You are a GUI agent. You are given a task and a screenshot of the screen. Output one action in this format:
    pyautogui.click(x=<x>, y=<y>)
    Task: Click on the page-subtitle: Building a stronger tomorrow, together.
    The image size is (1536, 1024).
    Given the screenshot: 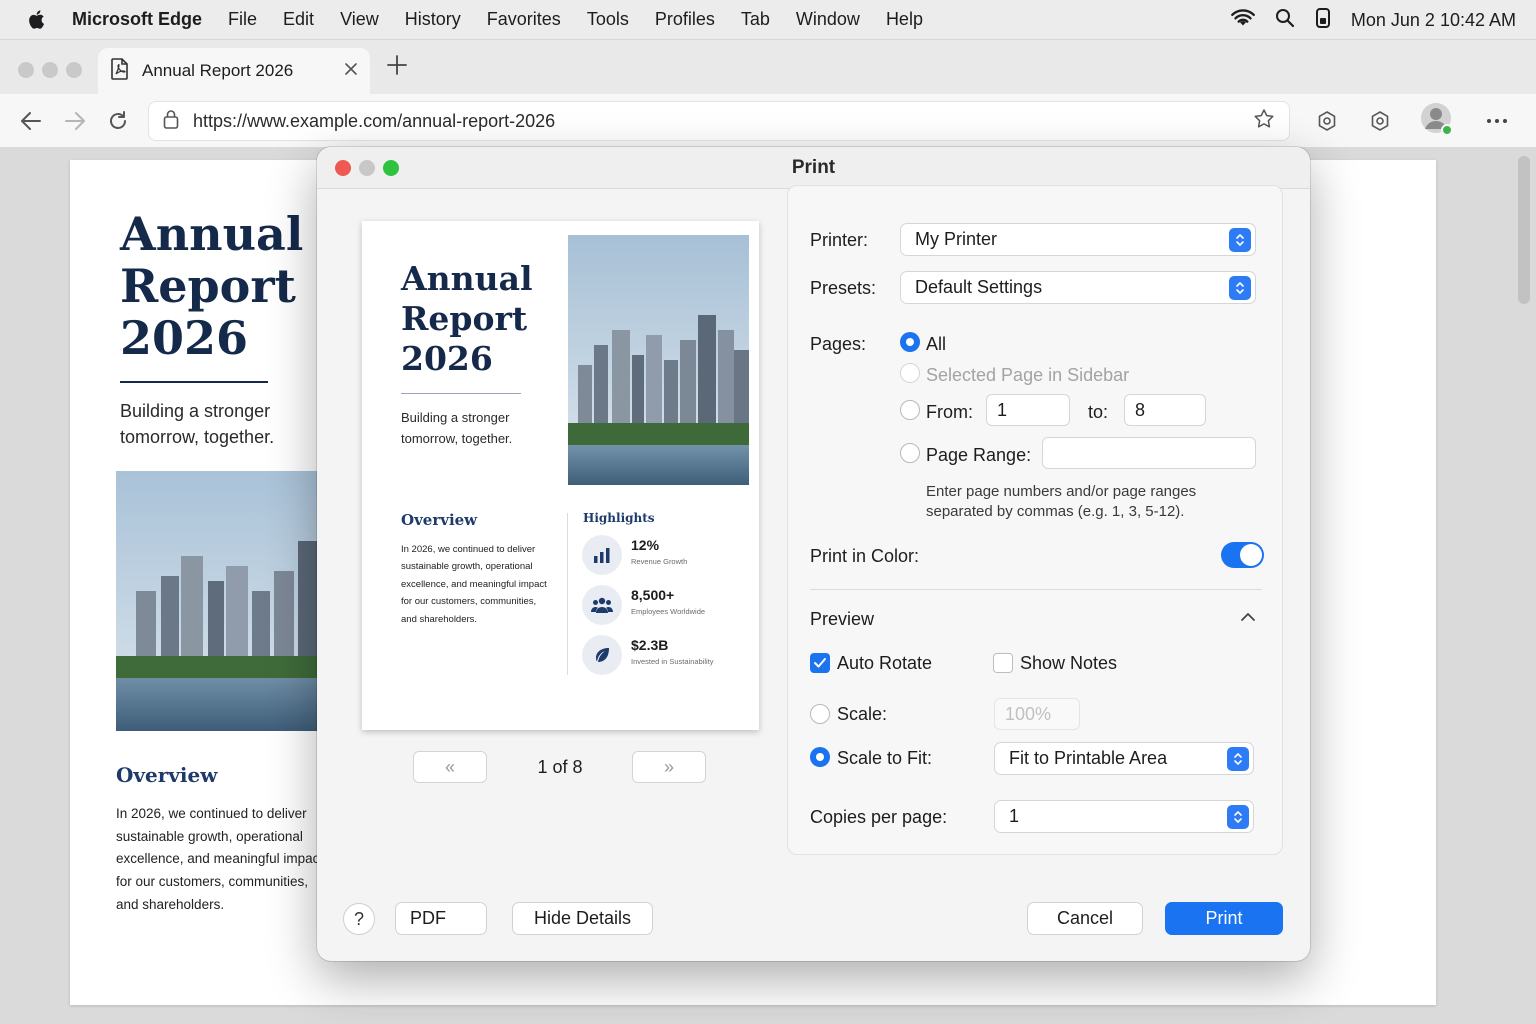 What is the action you would take?
    pyautogui.click(x=197, y=424)
    